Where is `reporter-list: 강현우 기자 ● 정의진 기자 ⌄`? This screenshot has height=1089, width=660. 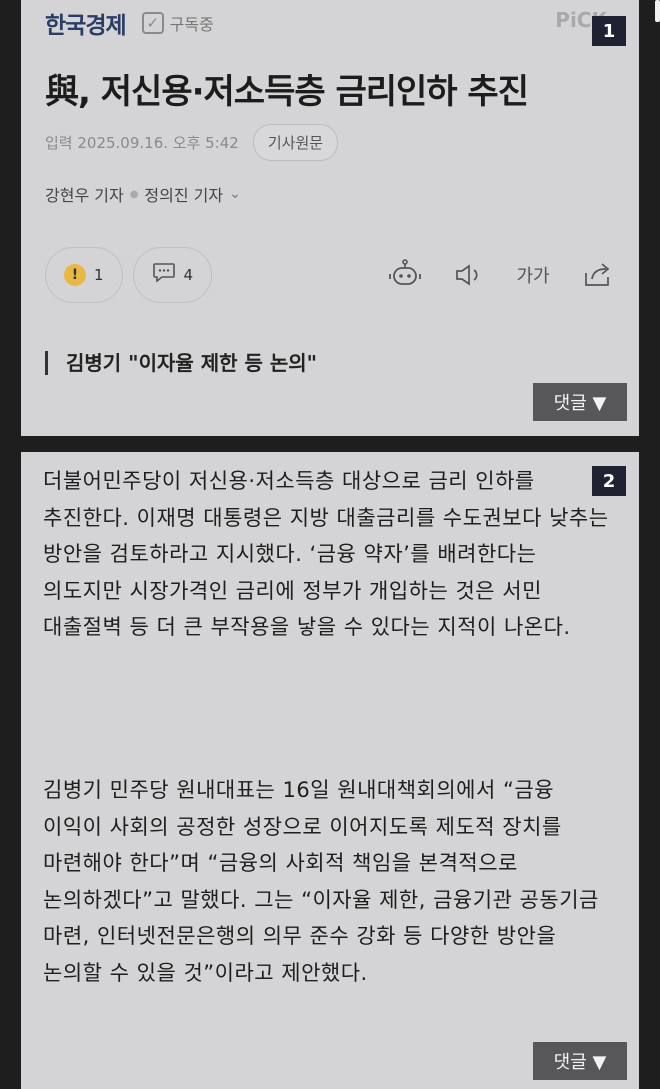 reporter-list: 강현우 기자 ● 정의진 기자 ⌄ is located at coordinates (143, 194).